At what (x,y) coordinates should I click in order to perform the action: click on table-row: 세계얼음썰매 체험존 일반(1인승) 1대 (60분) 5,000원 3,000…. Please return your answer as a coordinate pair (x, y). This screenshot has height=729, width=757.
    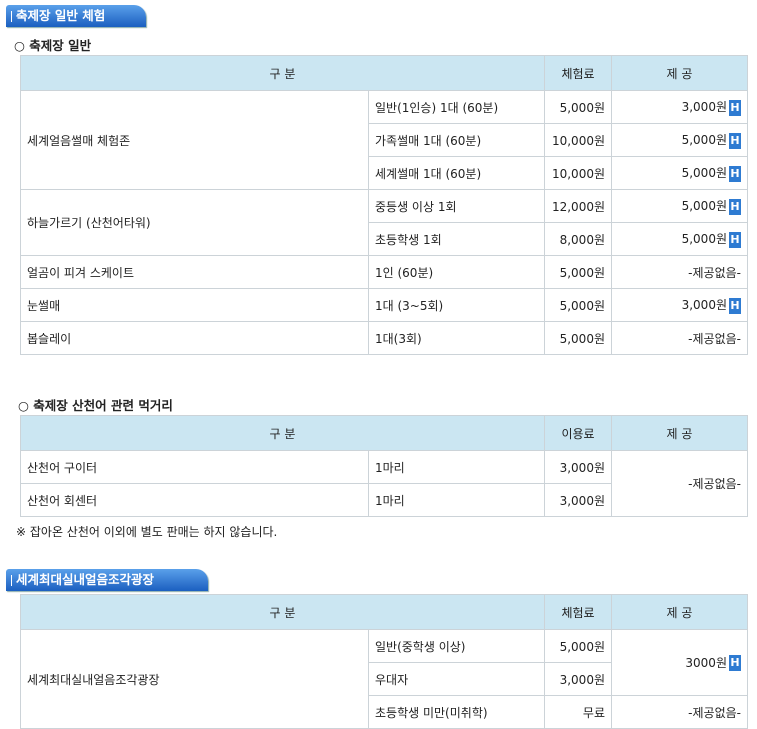
    Looking at the image, I should click on (384, 140).